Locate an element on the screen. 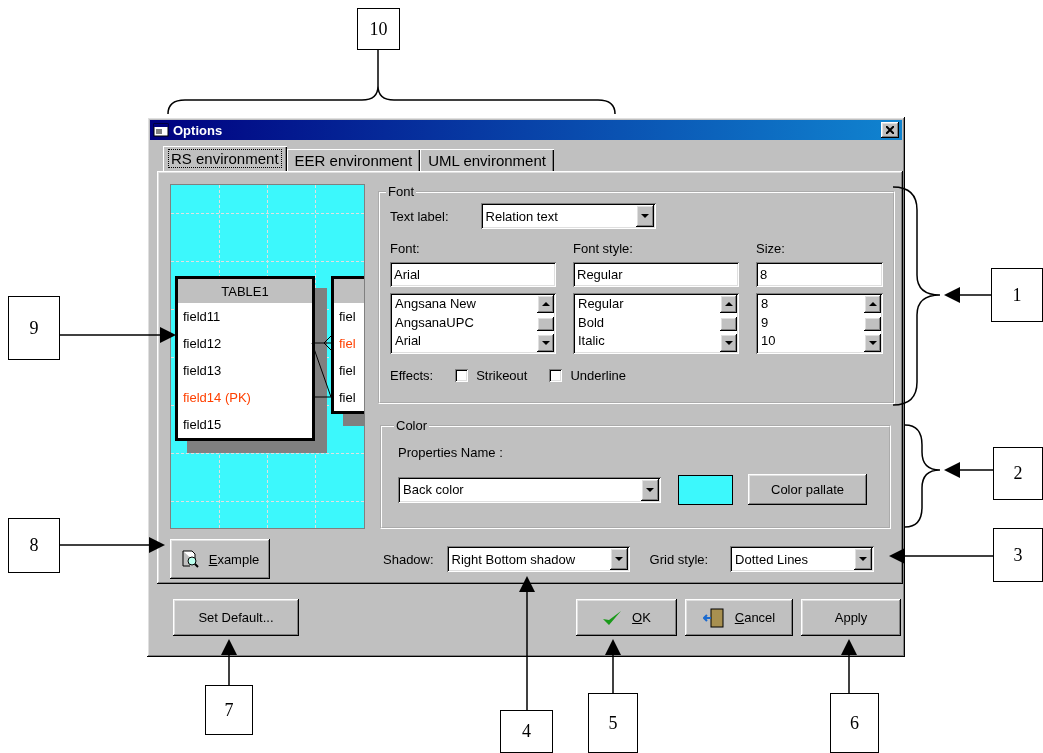 The height and width of the screenshot is (753, 1043). list-box: Regular Bold Italic is located at coordinates (656, 323).